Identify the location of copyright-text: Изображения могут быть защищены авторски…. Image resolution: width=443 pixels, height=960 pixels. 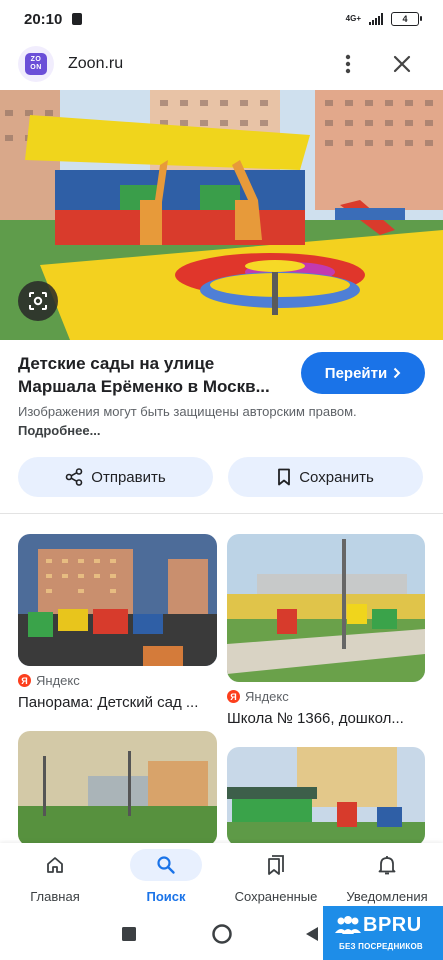
(187, 411).